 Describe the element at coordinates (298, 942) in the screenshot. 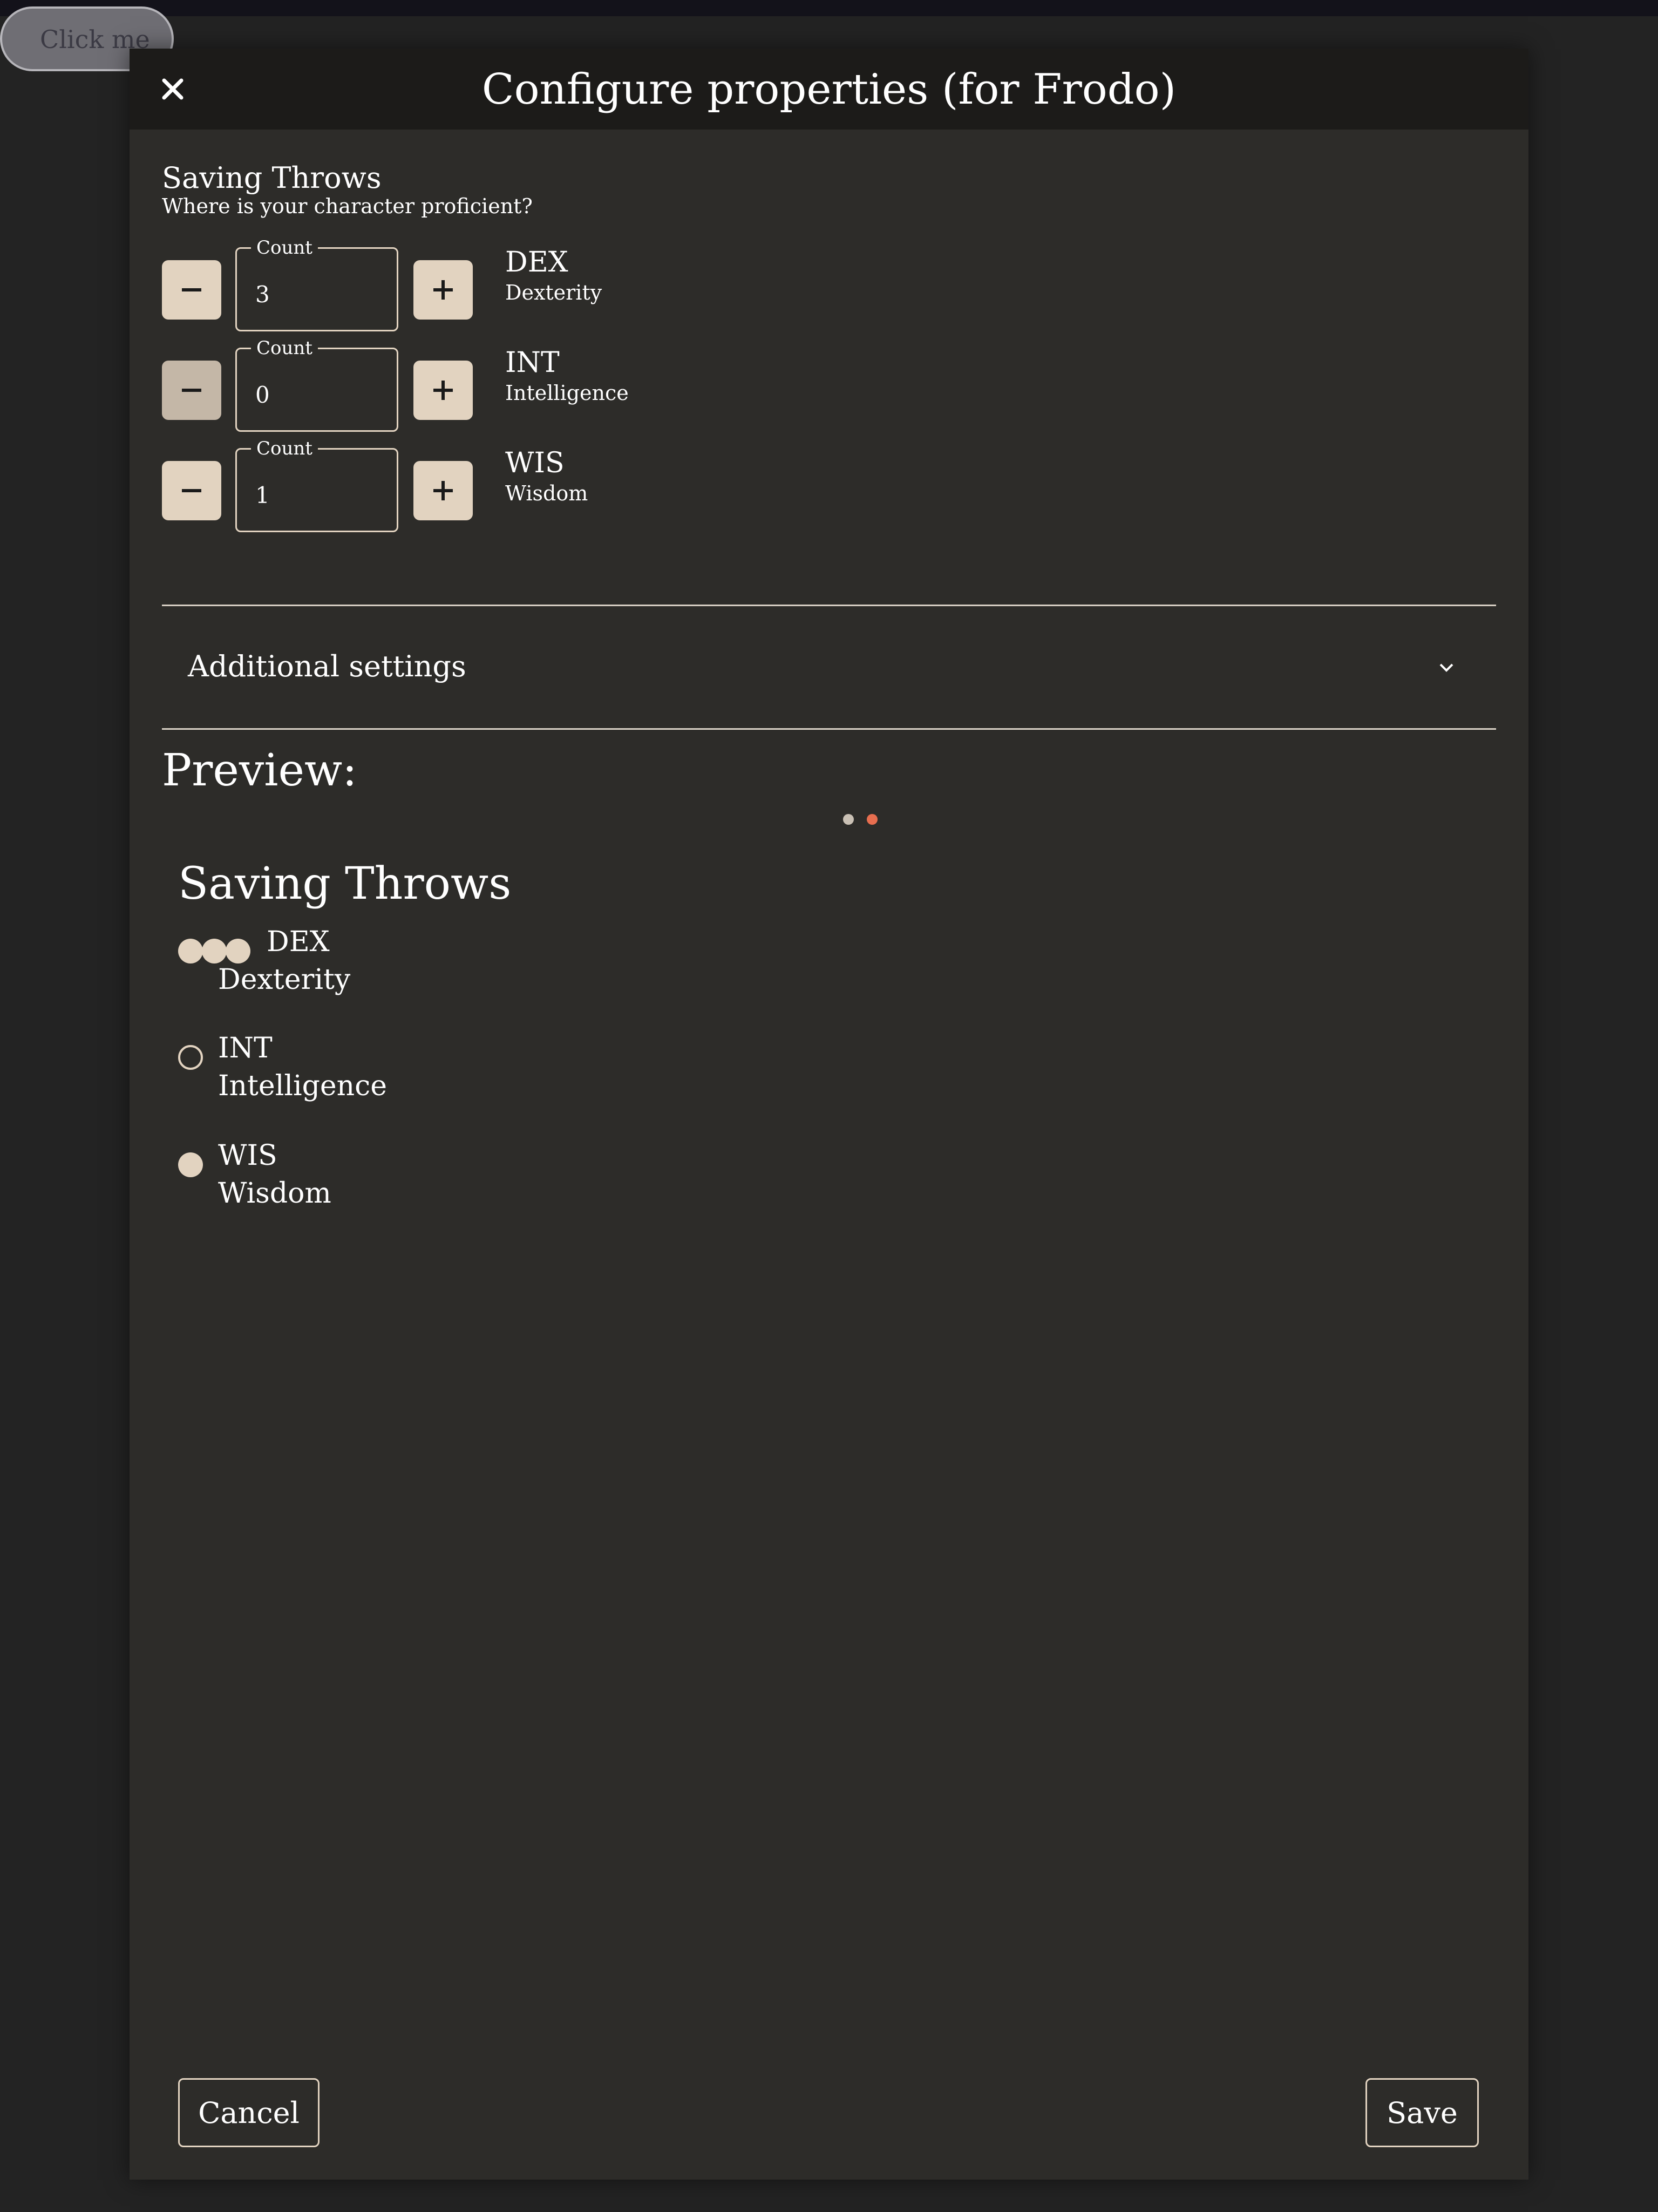

I see `preview-abbreviation: DEX` at that location.